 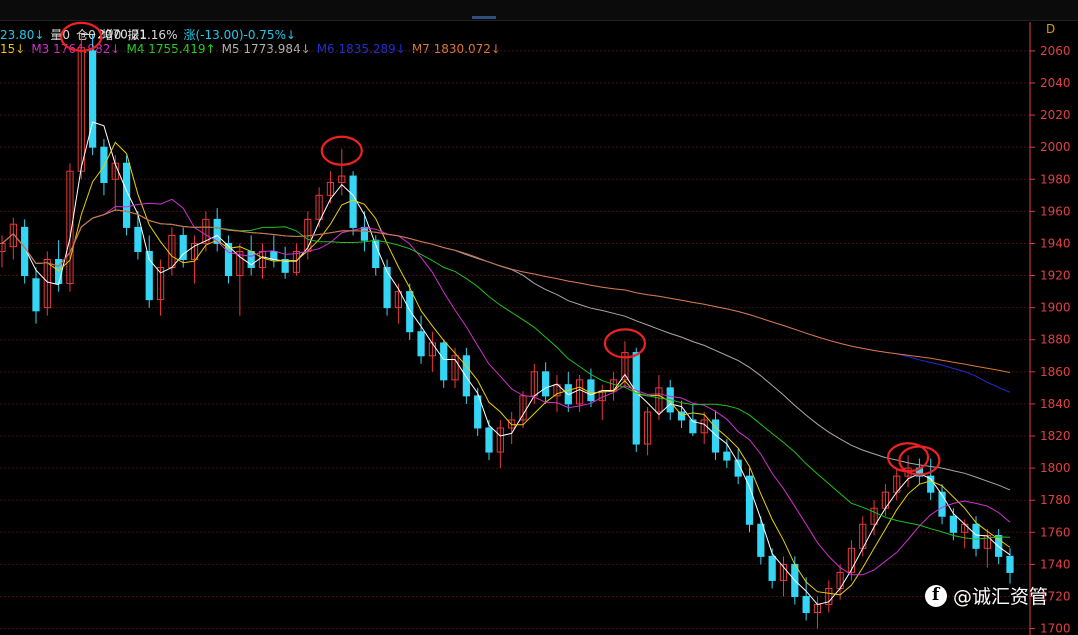 I want to click on y-tick-label: 1760, so click(x=1055, y=532).